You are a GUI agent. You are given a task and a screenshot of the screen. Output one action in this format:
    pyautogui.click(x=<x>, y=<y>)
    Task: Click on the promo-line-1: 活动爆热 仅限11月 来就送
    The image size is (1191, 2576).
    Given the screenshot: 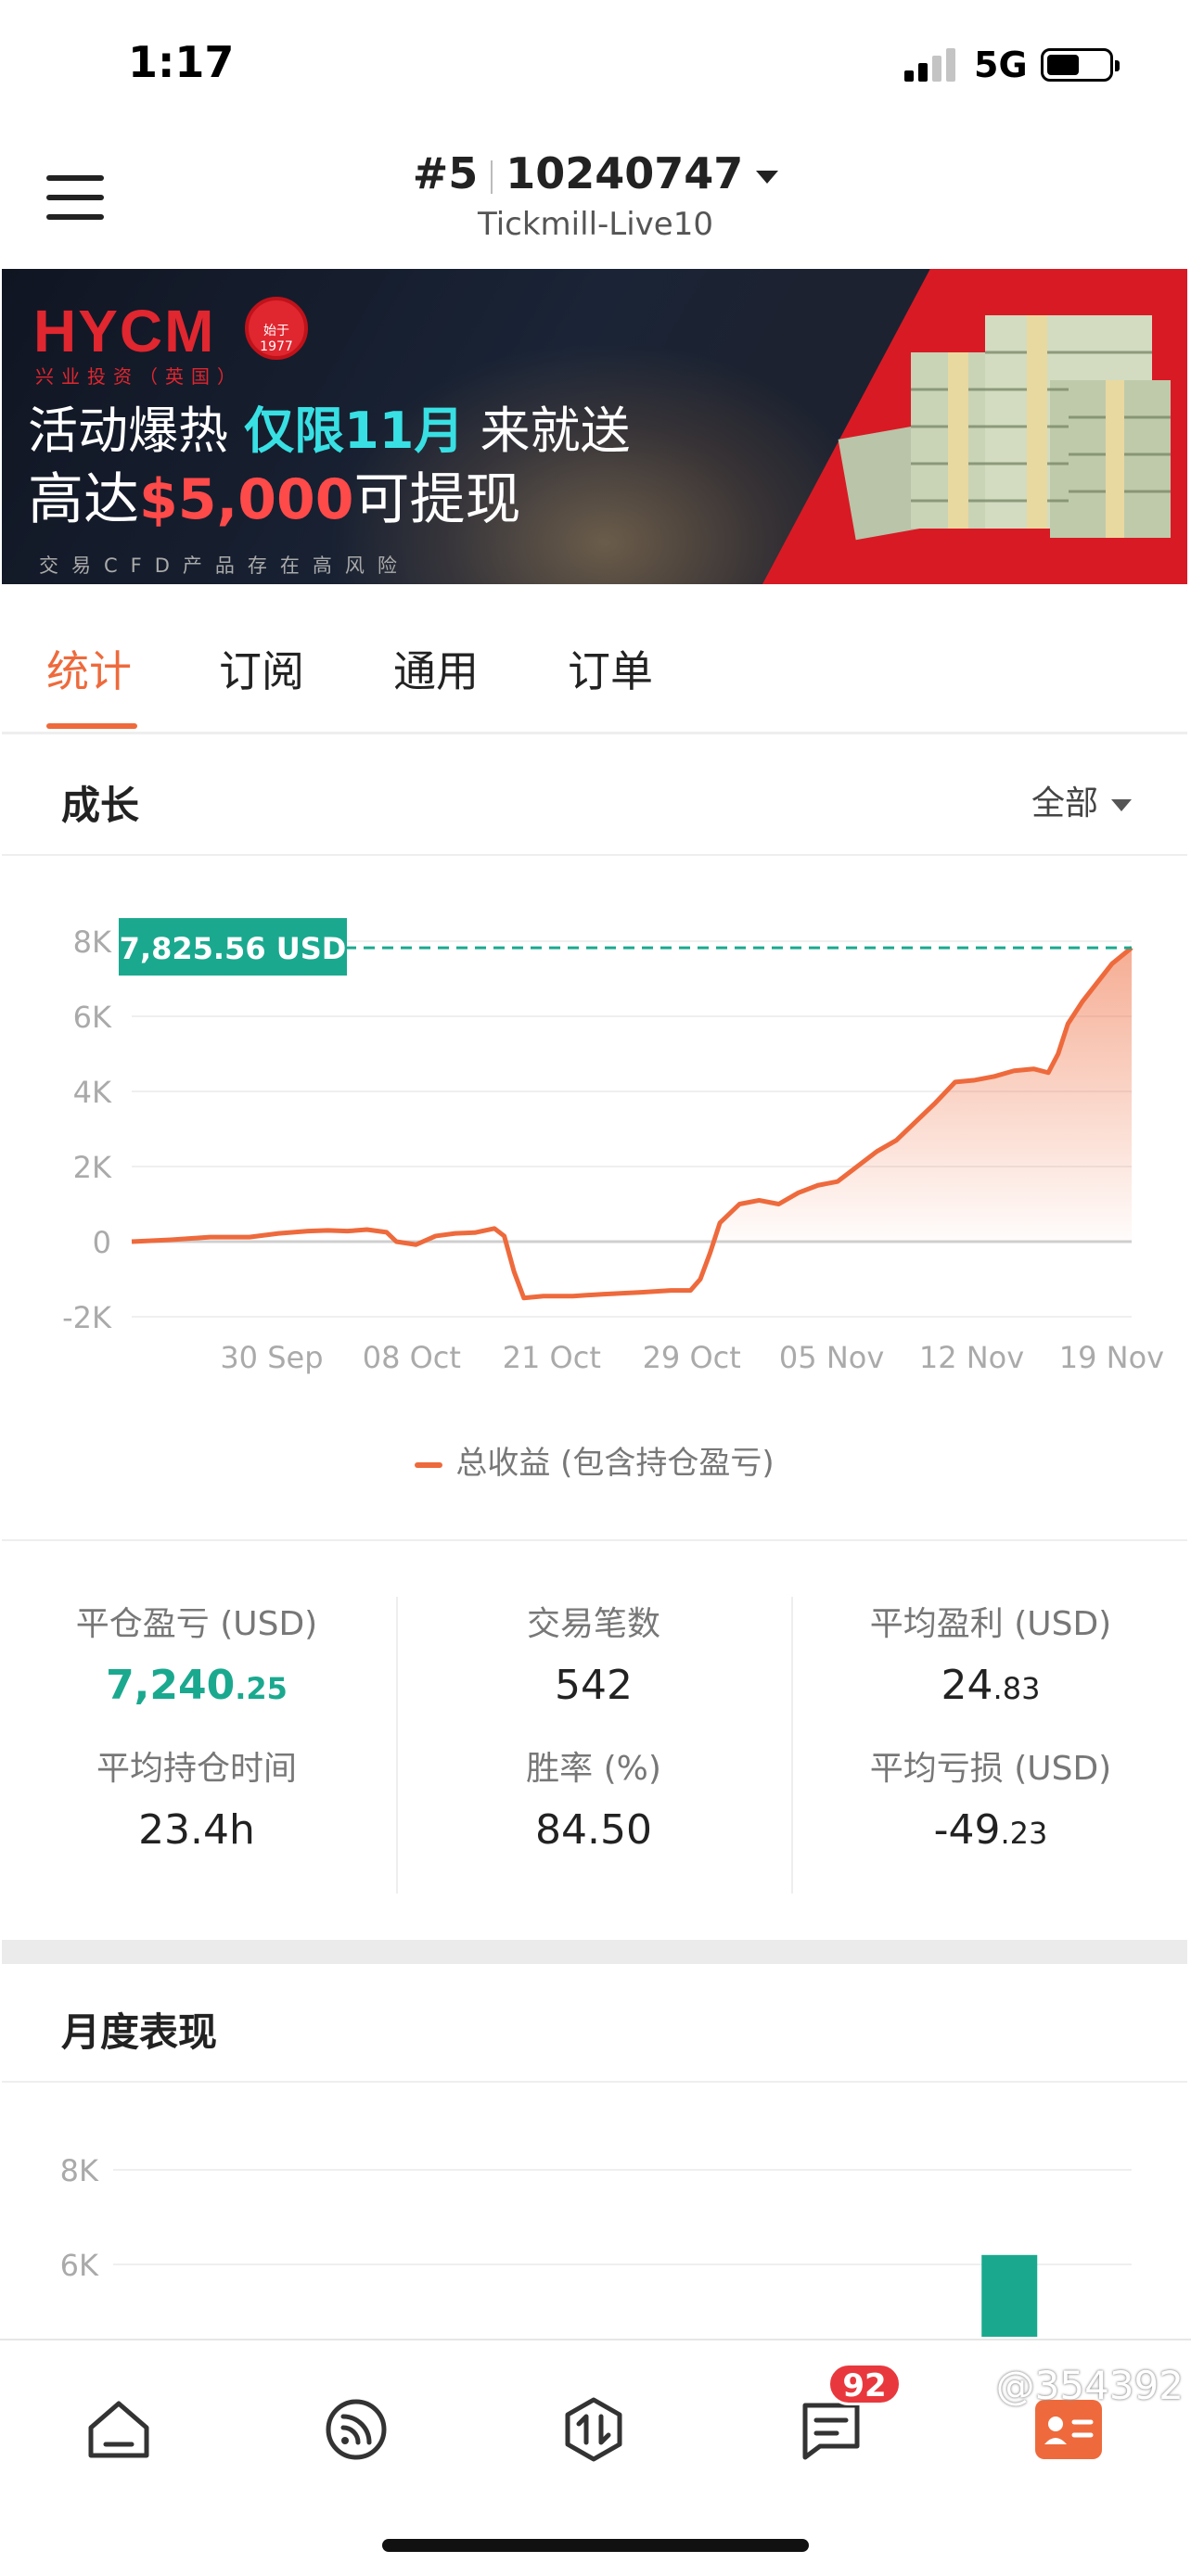 What is the action you would take?
    pyautogui.click(x=329, y=426)
    